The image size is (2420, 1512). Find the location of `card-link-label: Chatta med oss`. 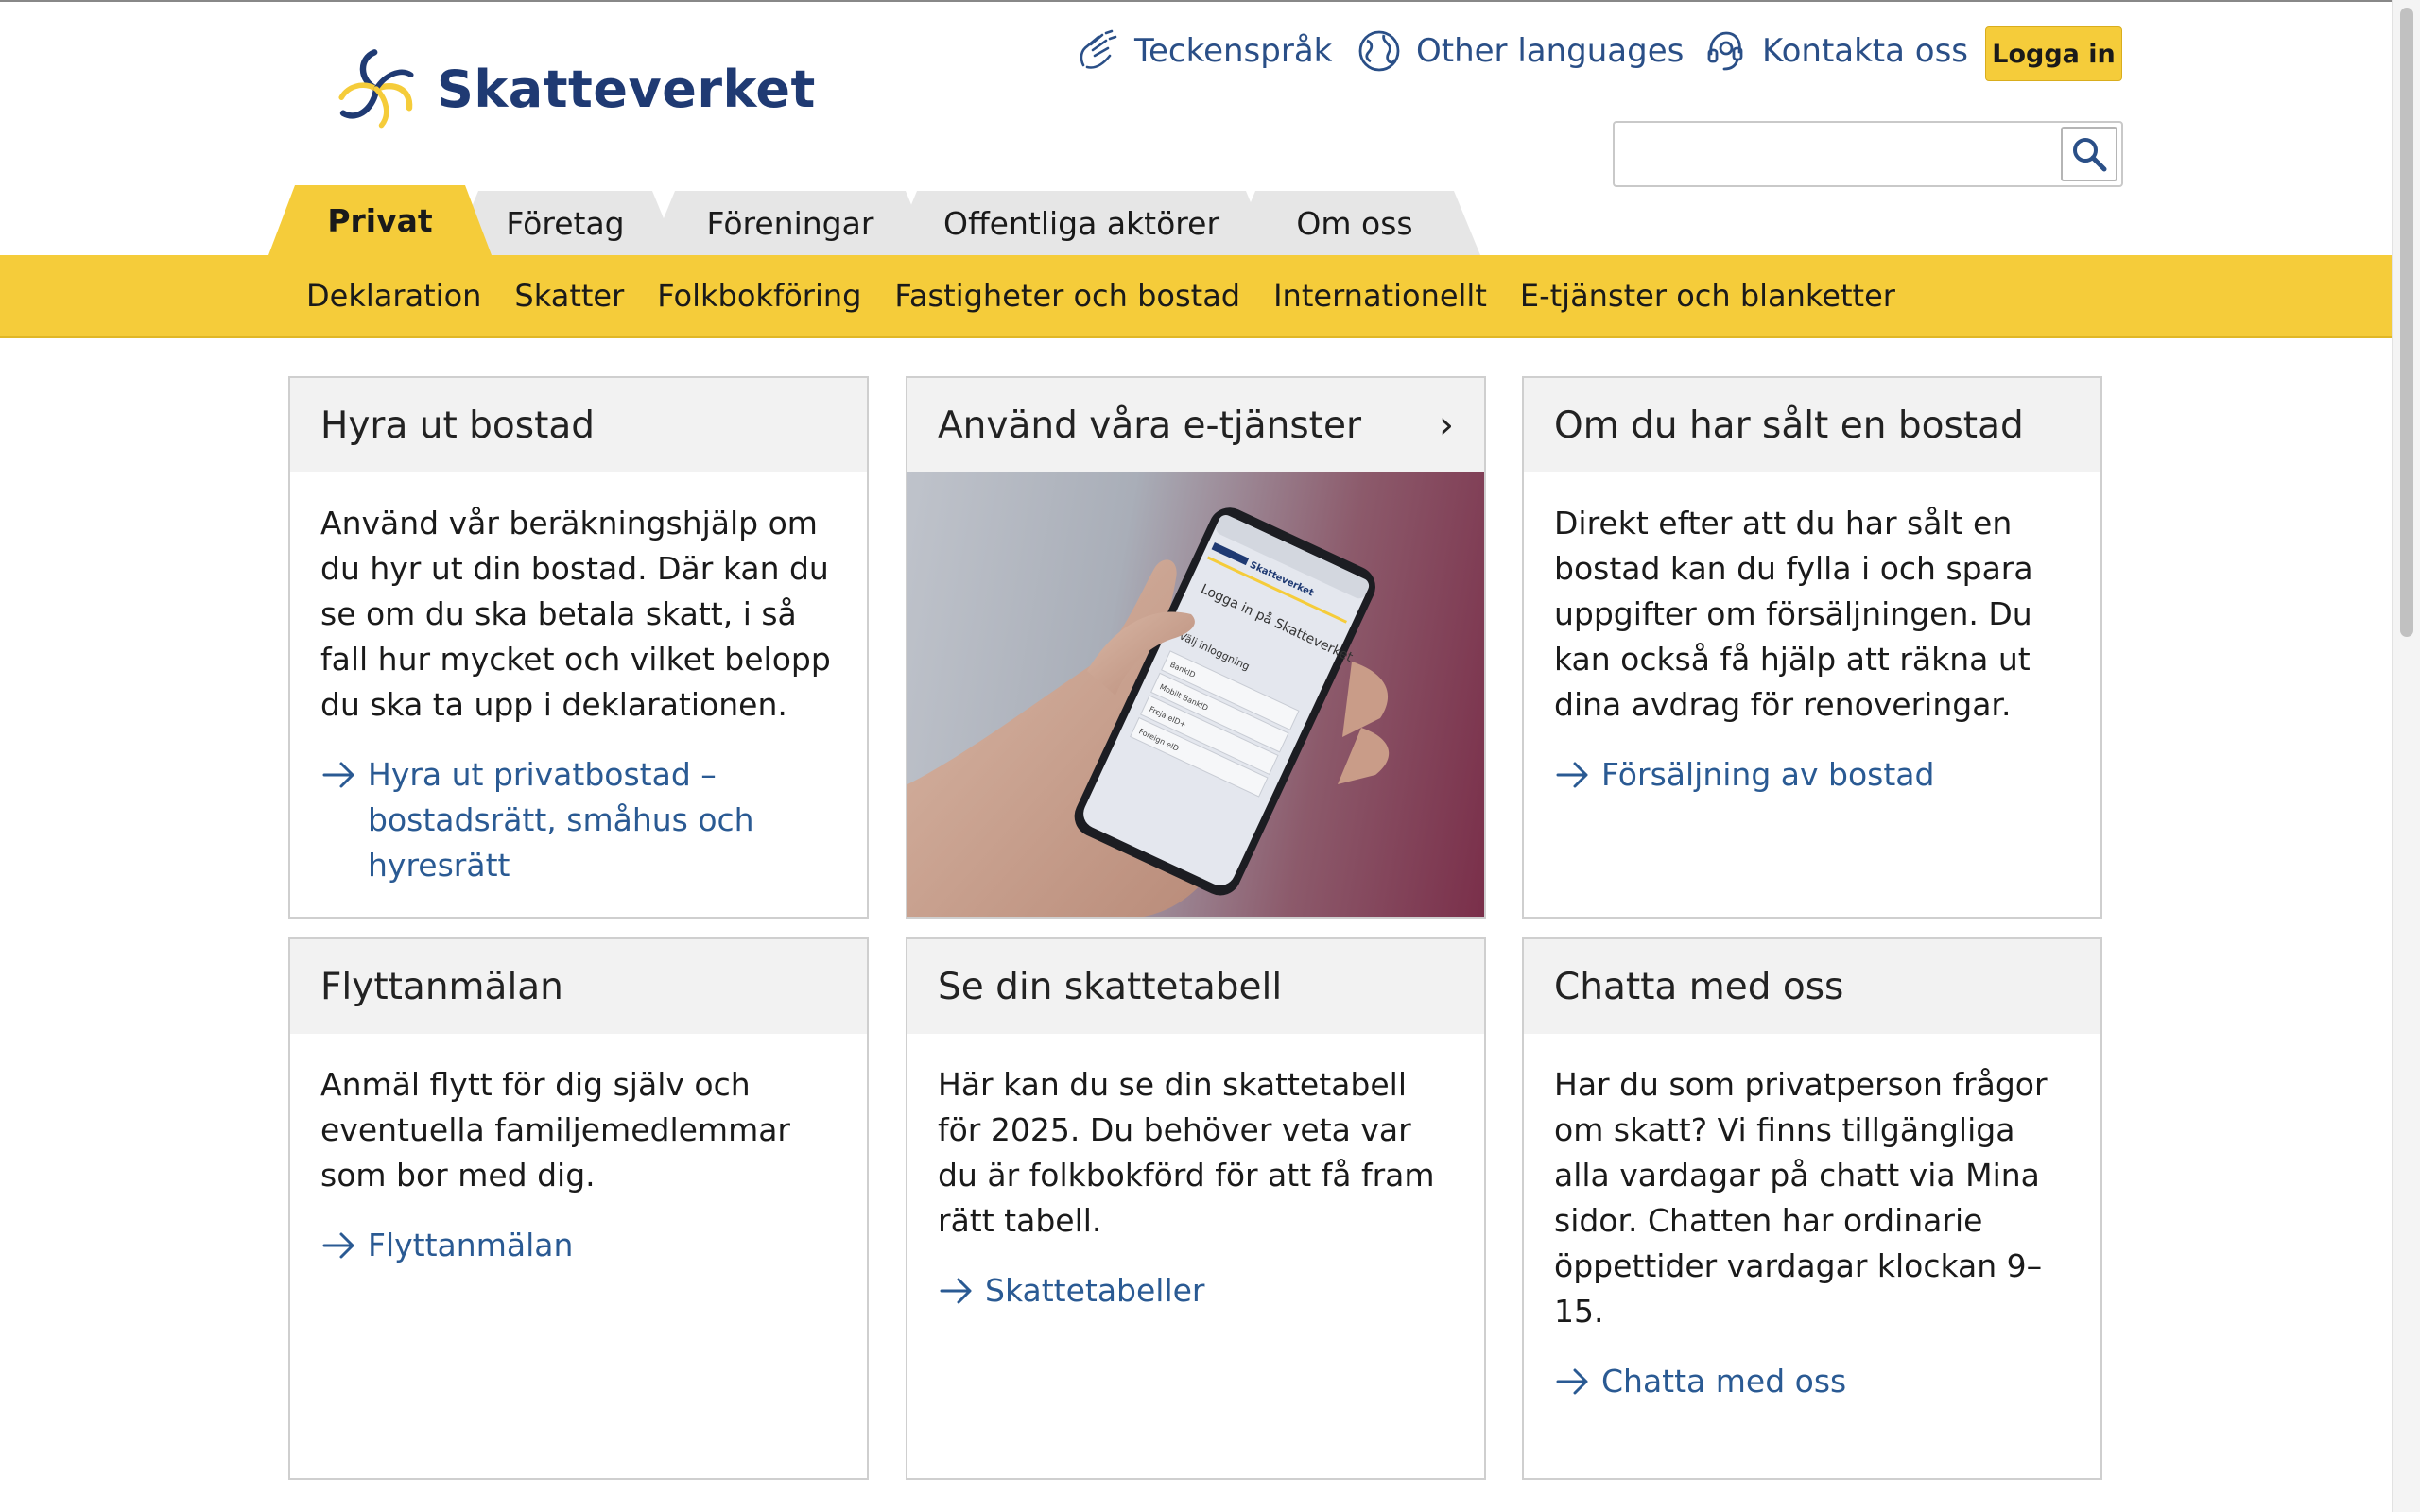

card-link-label: Chatta med oss is located at coordinates (1724, 1381).